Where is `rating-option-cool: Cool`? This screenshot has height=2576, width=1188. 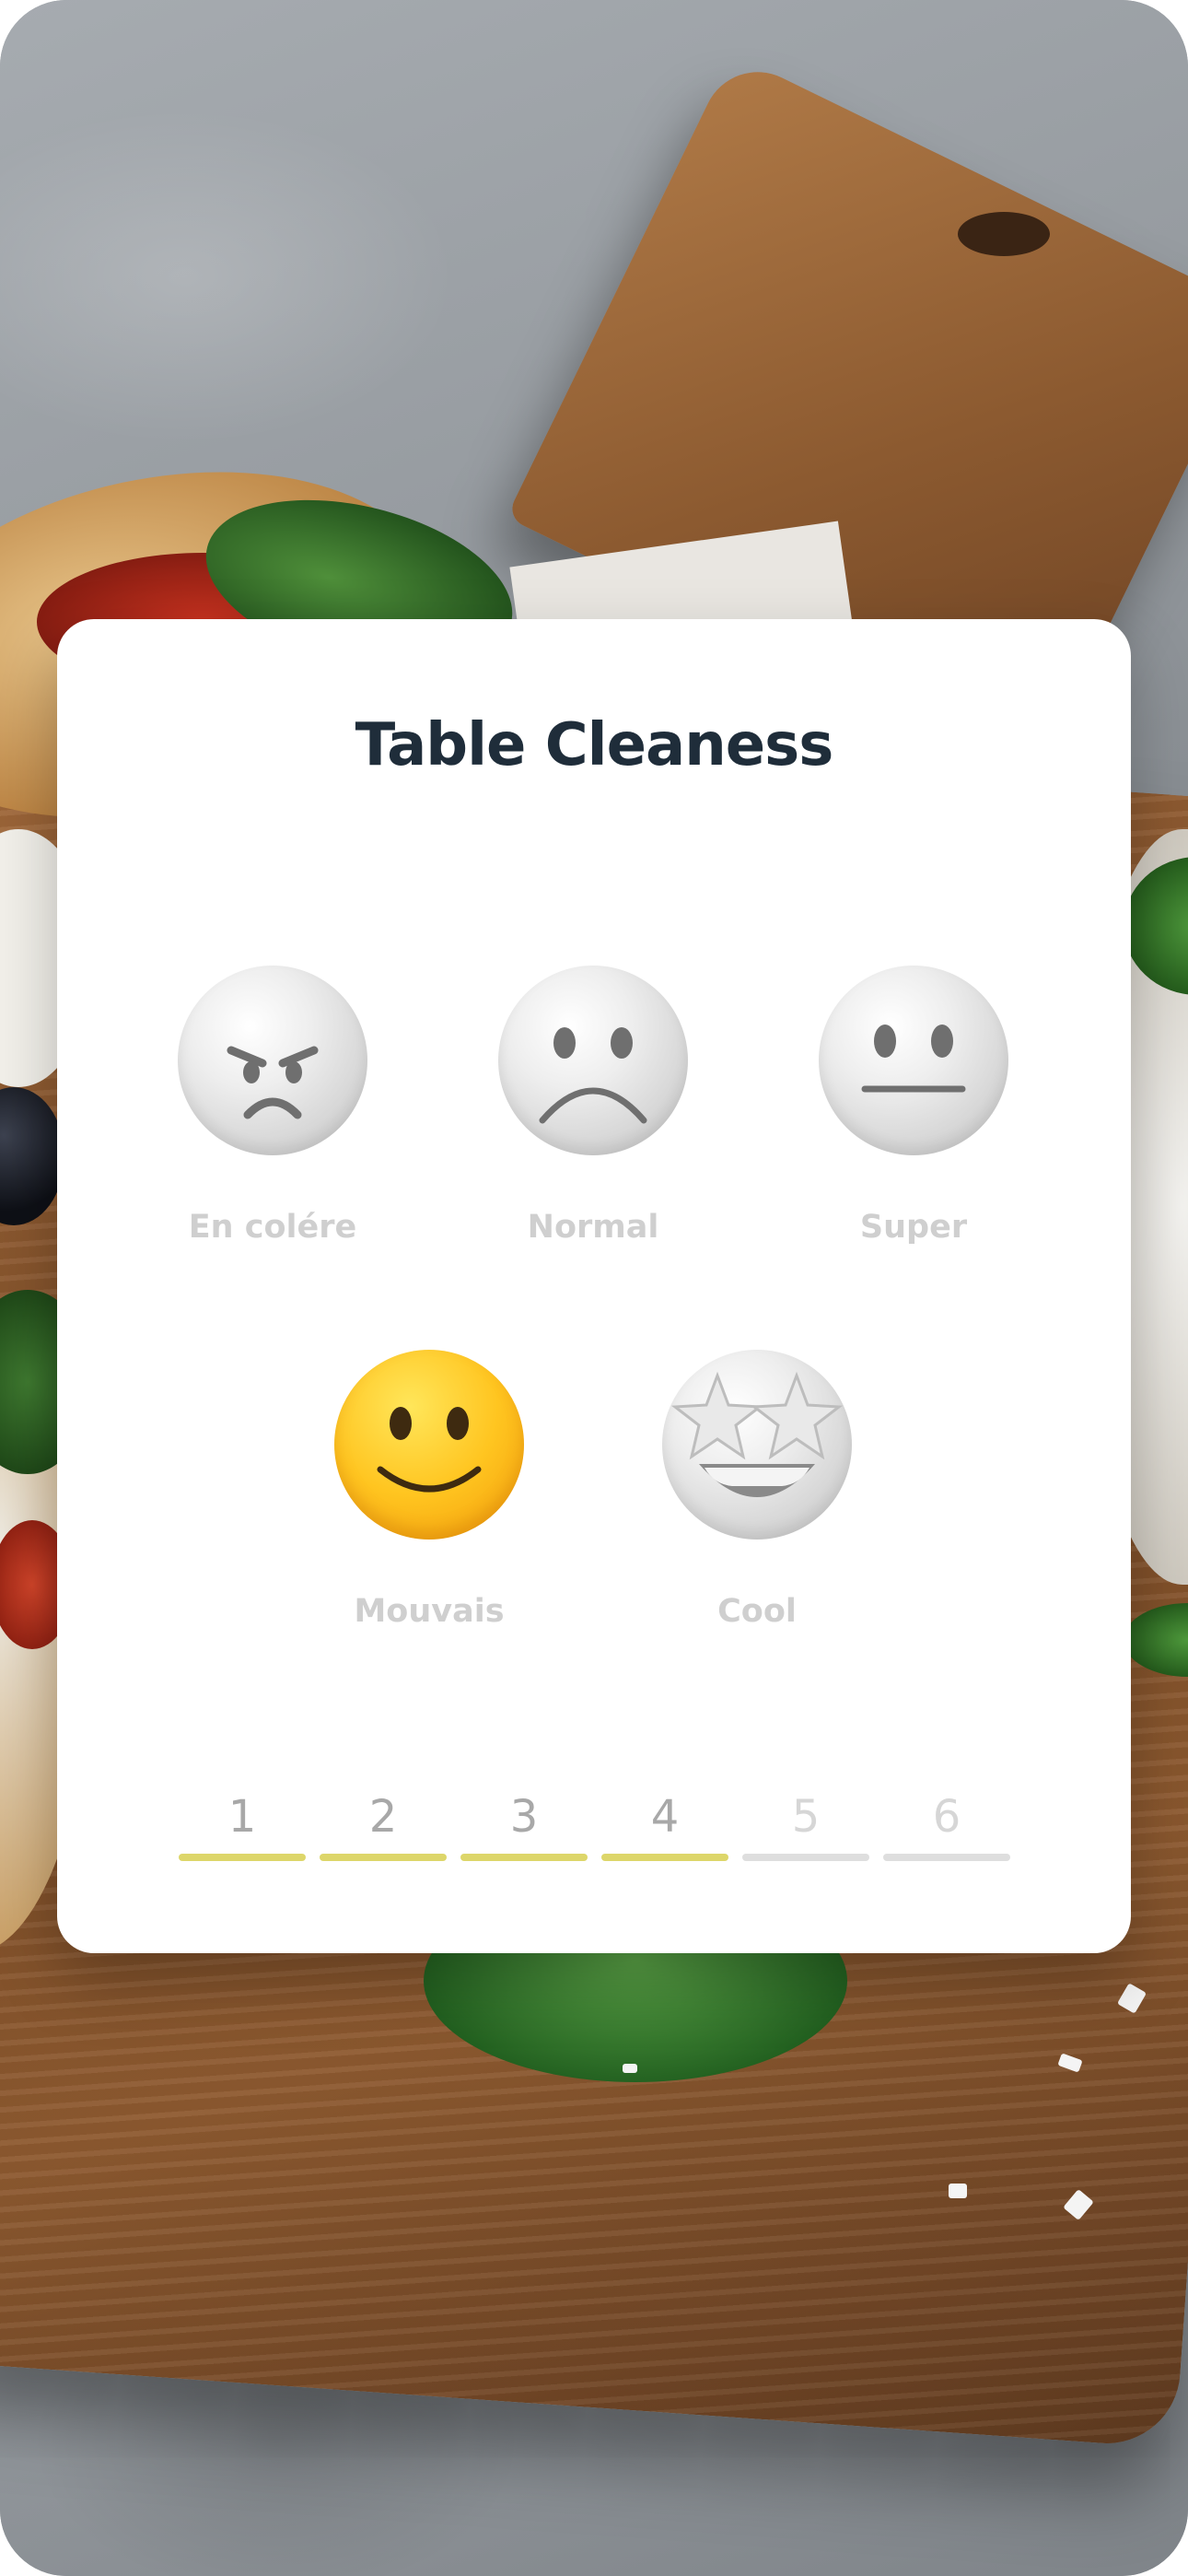
rating-option-cool: Cool is located at coordinates (757, 1506).